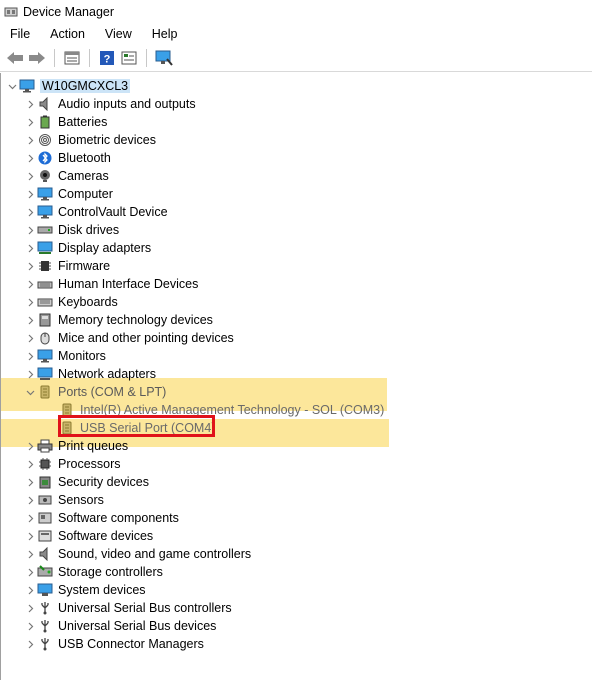  I want to click on tree-item-storage-controllers: Storage controllers, so click(93, 572).